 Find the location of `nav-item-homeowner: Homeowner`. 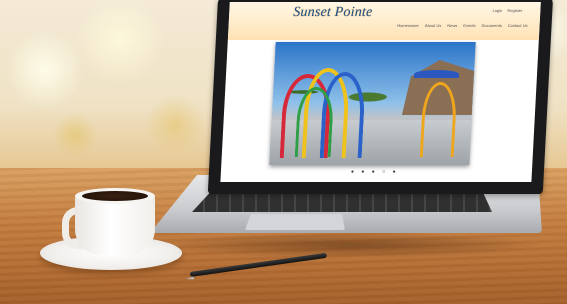

nav-item-homeowner: Homeowner is located at coordinates (408, 25).